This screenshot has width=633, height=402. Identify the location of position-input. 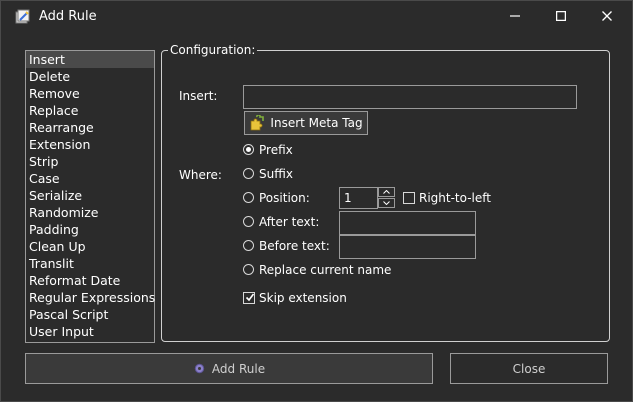
(358, 198).